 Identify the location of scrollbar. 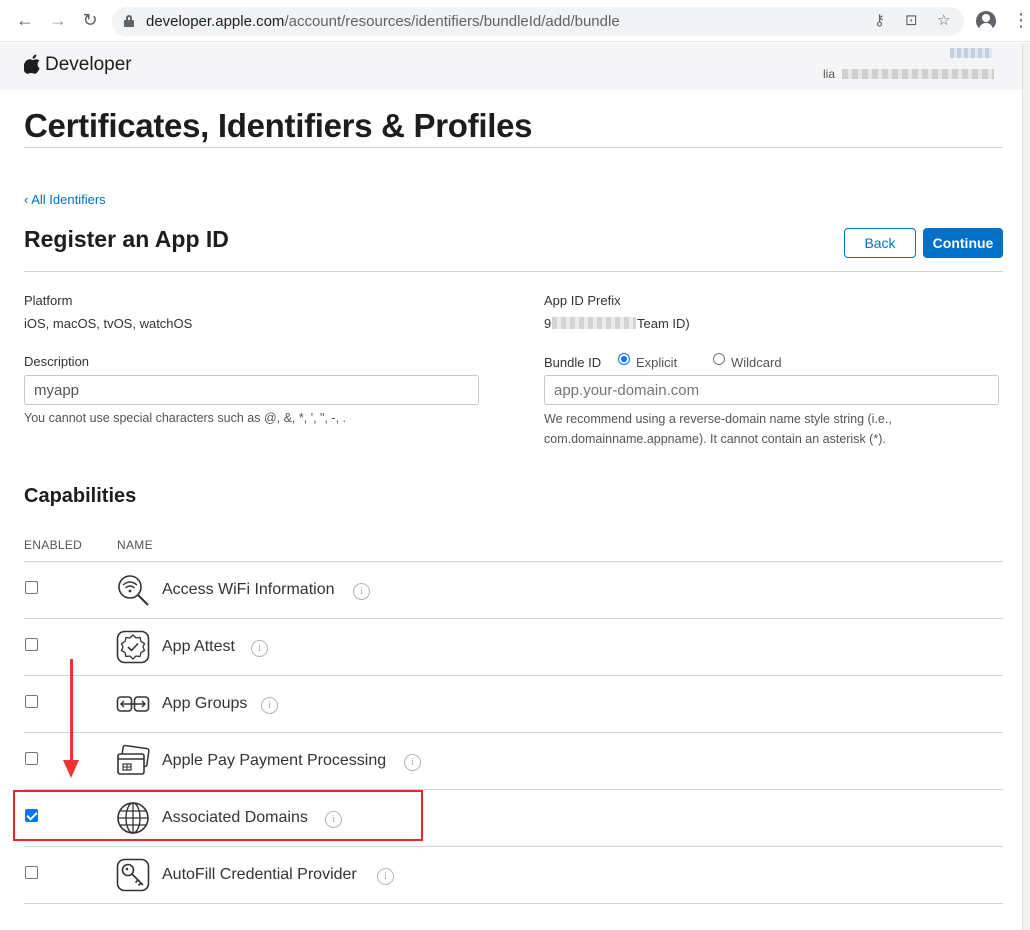
(1026, 486).